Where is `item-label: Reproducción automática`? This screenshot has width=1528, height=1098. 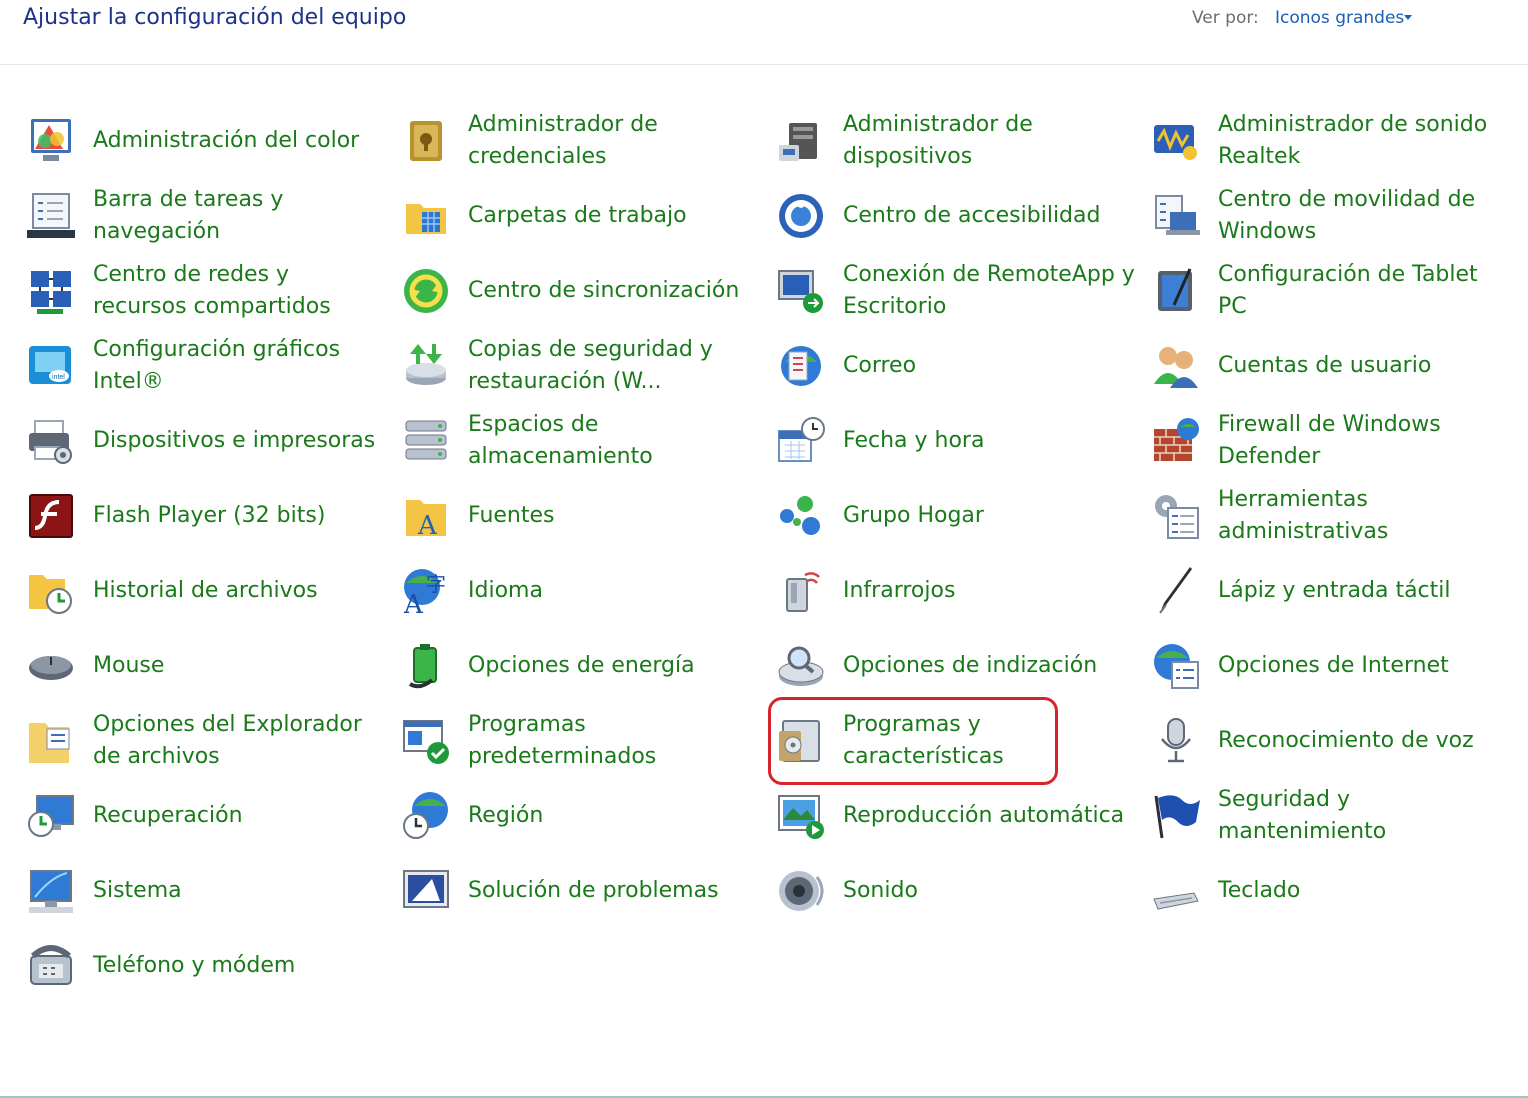 item-label: Reproducción automática is located at coordinates (984, 815).